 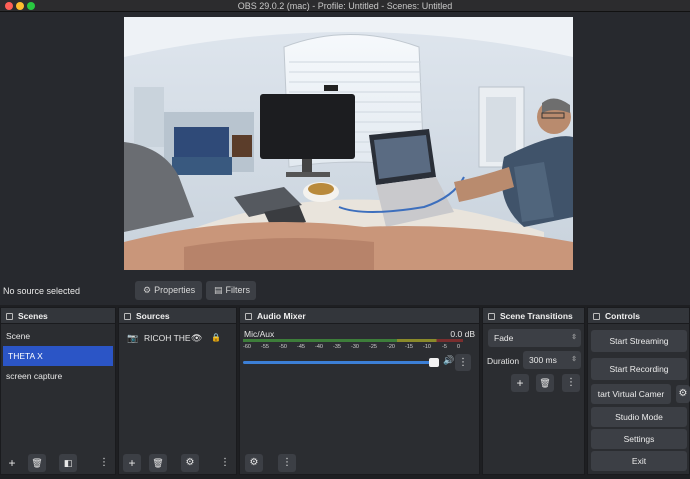 I want to click on channel-name: Mic/Aux, so click(x=259, y=334).